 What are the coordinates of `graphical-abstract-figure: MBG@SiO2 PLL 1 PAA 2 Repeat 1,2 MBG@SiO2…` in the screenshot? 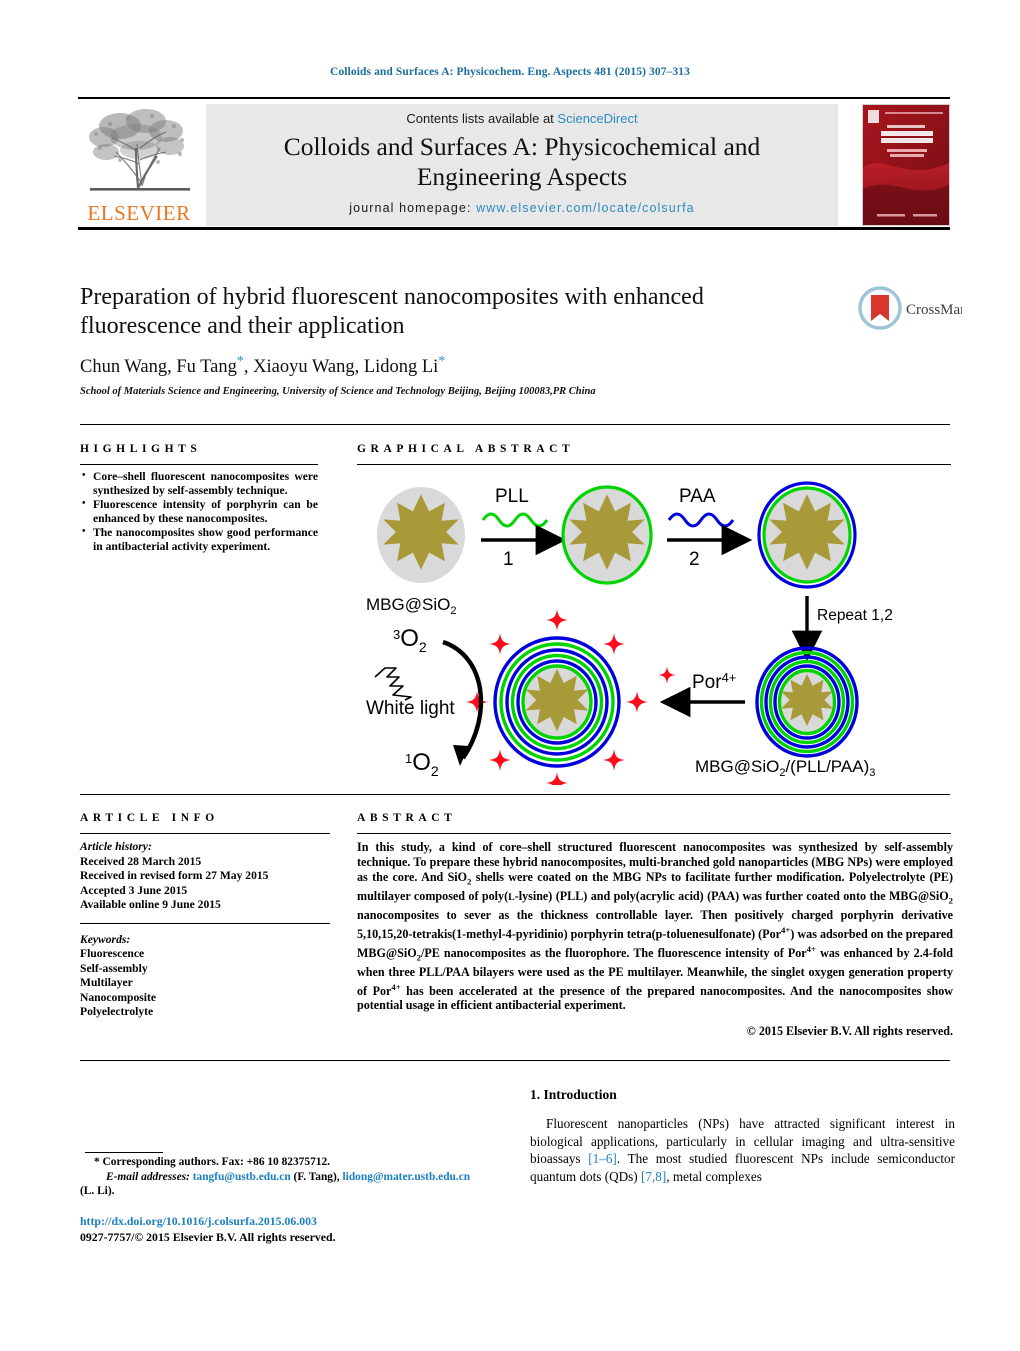 It's located at (655, 632).